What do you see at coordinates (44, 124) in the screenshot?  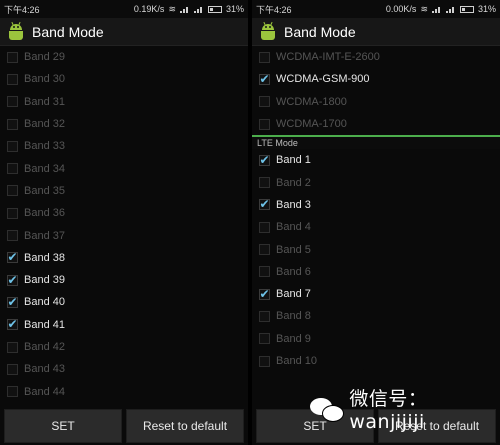 I see `band-label: Band 32` at bounding box center [44, 124].